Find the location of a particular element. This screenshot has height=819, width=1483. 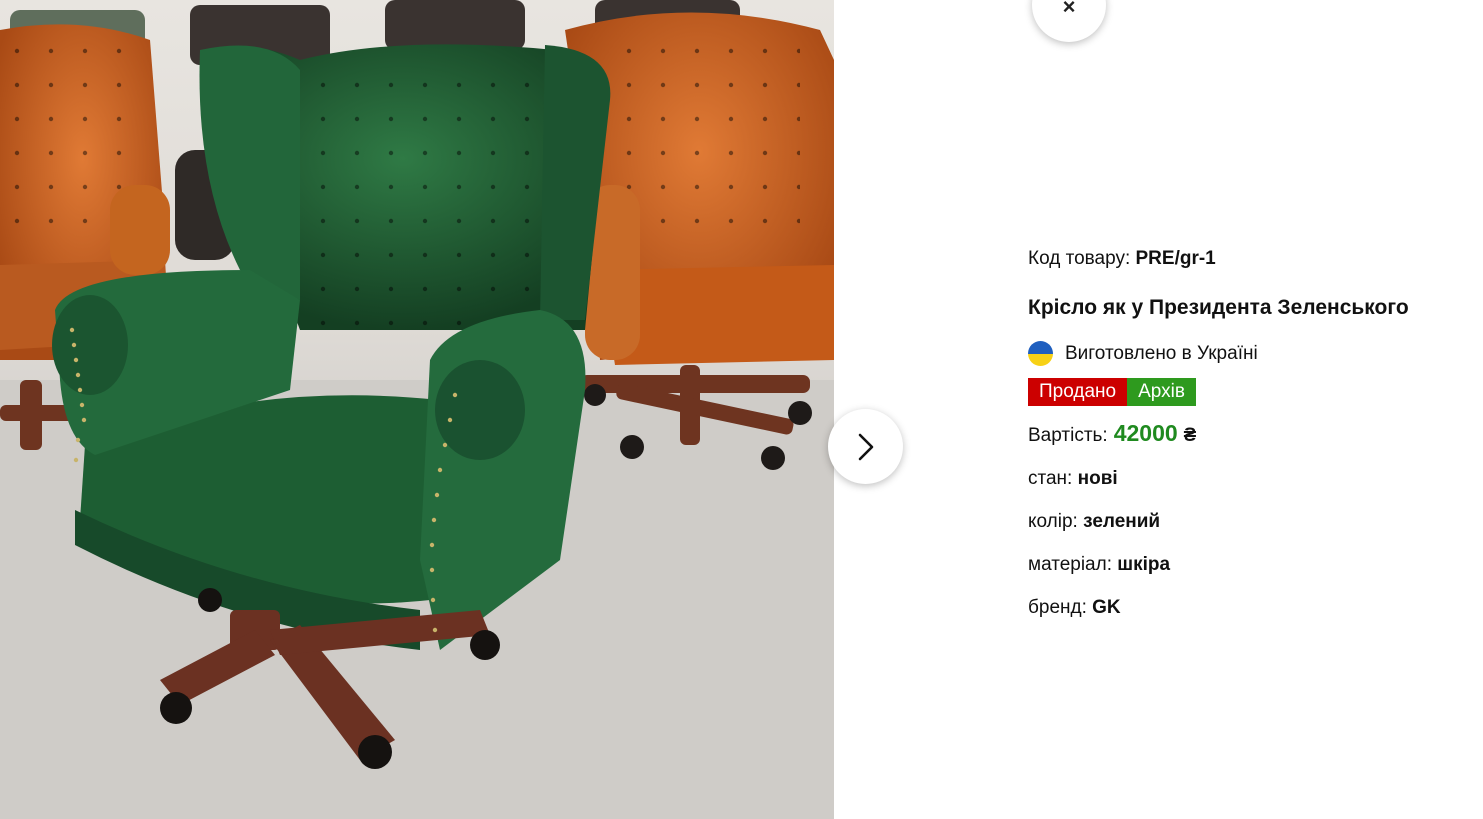

product-sku: Код товару: PRE/gr-1 is located at coordinates (1248, 259).